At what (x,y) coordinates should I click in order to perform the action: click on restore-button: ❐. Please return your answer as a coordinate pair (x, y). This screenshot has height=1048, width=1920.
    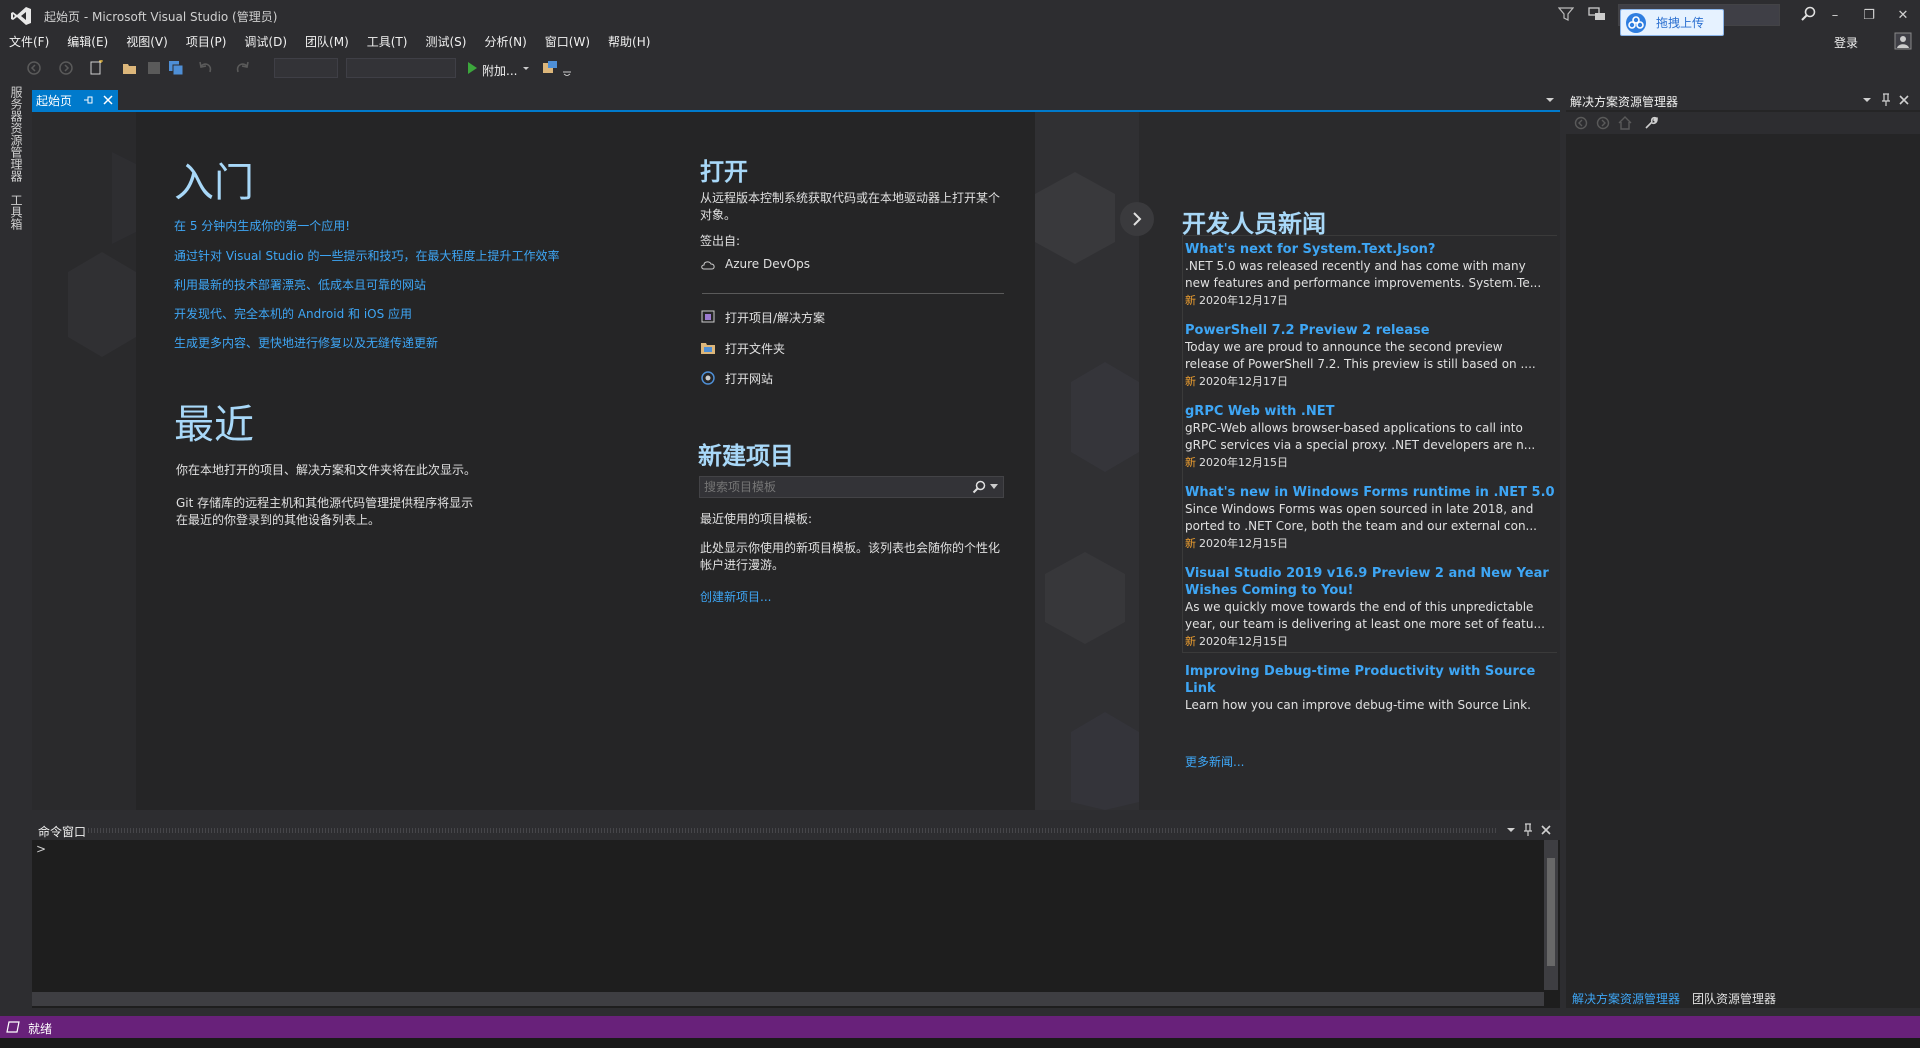
    Looking at the image, I should click on (1869, 15).